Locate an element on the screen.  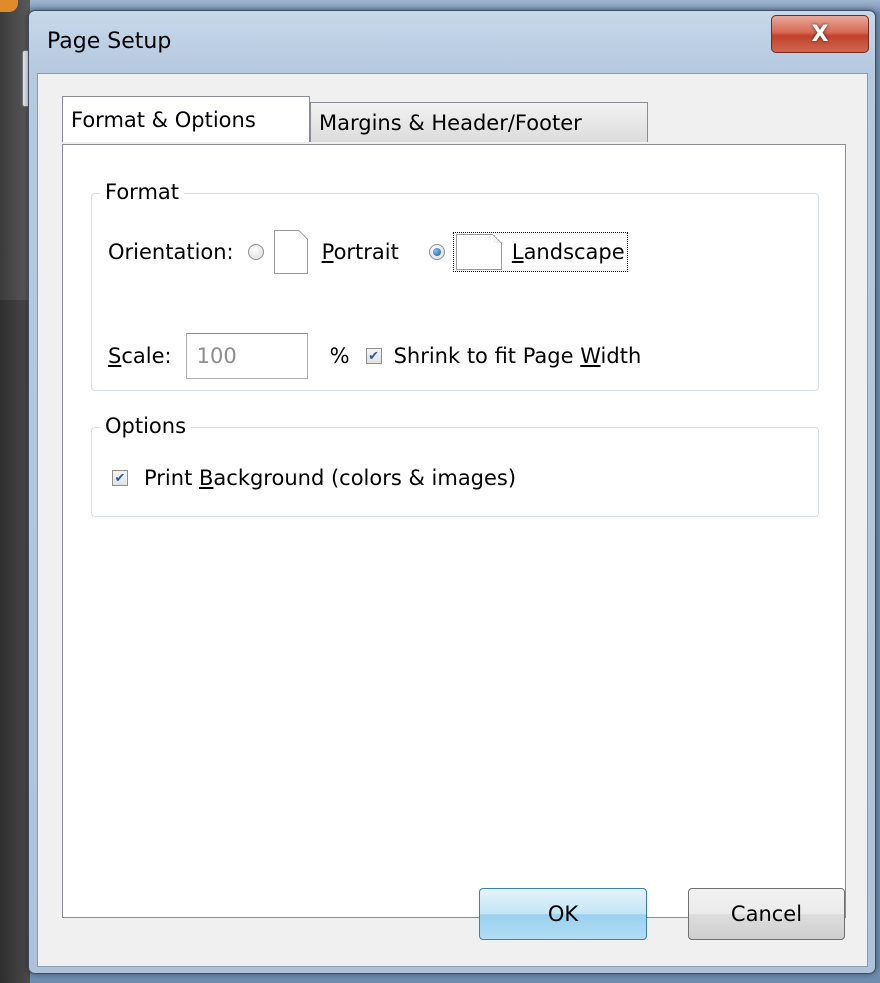
tab-label: Format & Options is located at coordinates (163, 119).